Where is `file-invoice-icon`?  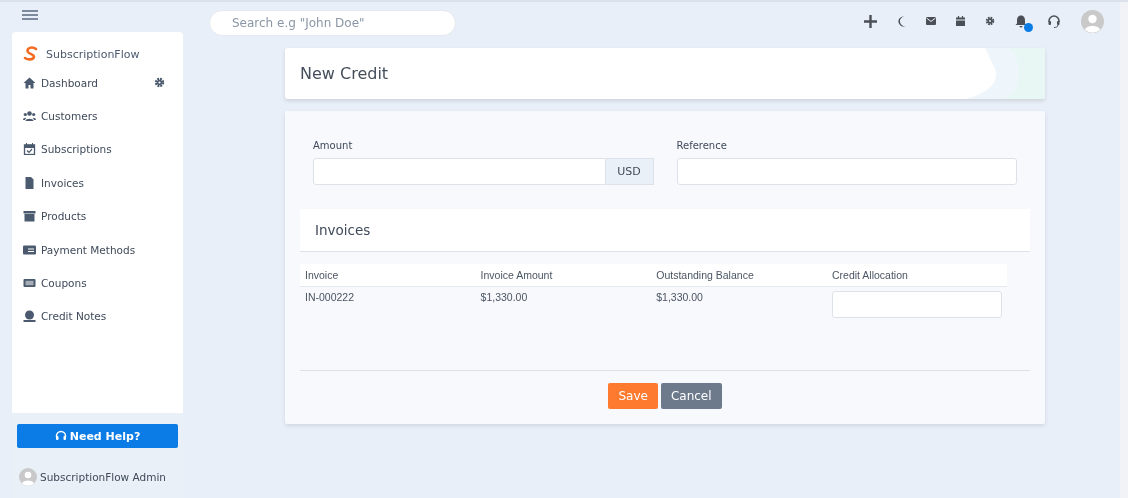
file-invoice-icon is located at coordinates (29, 182).